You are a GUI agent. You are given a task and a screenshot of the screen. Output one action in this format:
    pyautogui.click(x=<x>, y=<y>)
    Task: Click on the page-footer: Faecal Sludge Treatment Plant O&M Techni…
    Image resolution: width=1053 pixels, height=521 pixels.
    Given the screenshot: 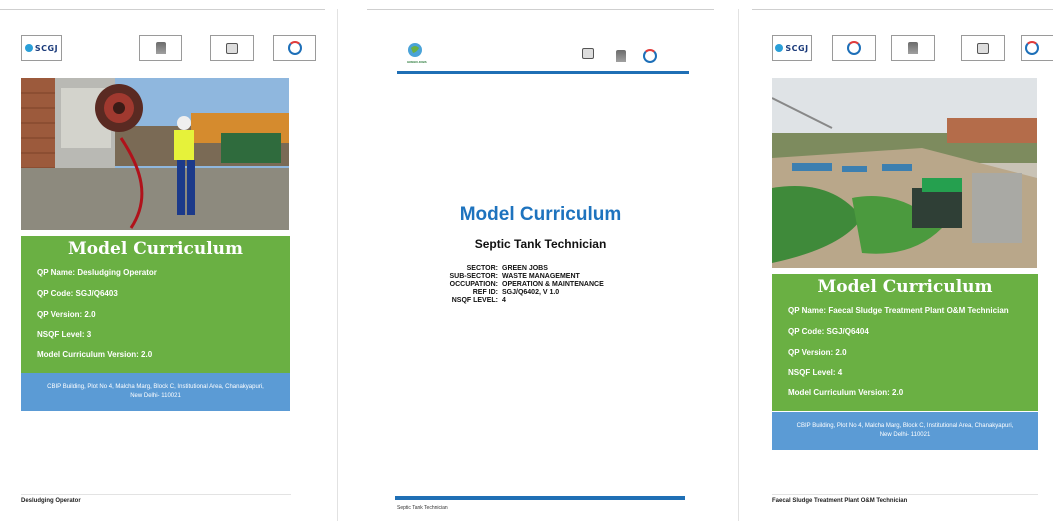 What is the action you would take?
    pyautogui.click(x=840, y=501)
    